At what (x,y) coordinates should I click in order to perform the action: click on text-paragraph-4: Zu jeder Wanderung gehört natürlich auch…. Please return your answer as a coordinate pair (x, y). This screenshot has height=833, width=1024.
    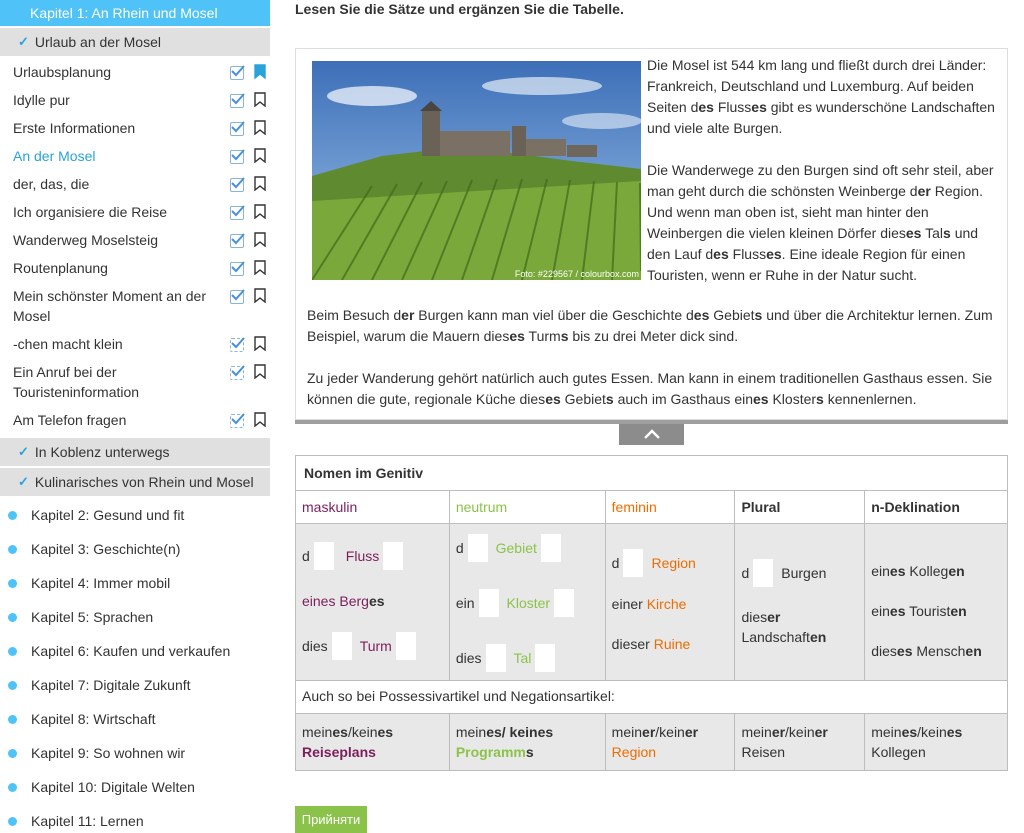
    Looking at the image, I should click on (650, 388).